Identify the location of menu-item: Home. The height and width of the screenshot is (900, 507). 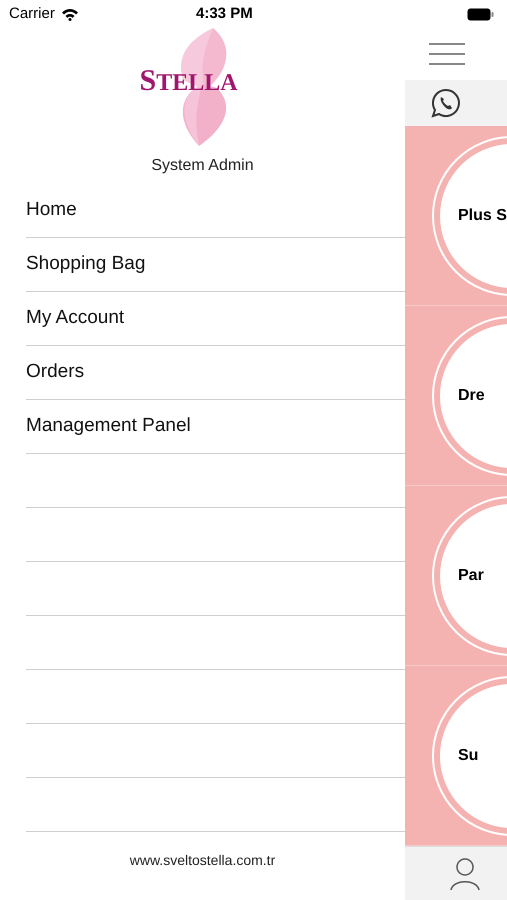
(51, 210).